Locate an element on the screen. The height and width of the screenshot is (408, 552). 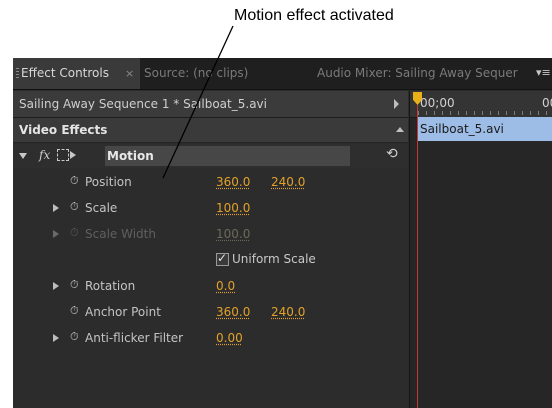
property-row-scale: ⏱ Scale 100.0 is located at coordinates (210, 208).